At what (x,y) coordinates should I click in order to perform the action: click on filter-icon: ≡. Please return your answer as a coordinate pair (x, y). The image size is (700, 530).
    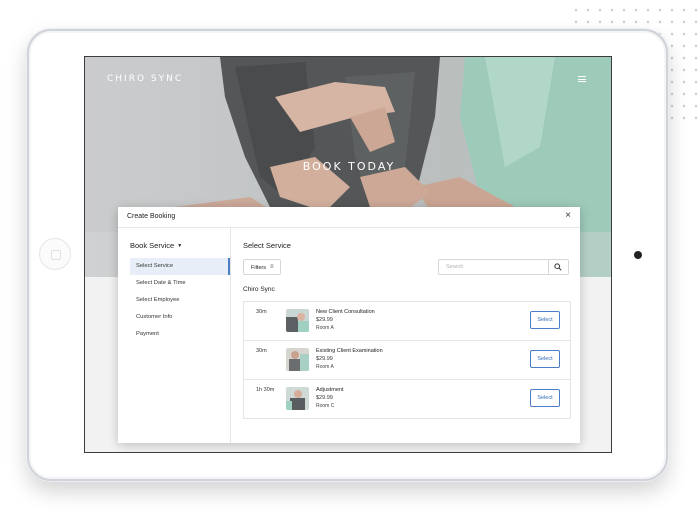
    Looking at the image, I should click on (272, 267).